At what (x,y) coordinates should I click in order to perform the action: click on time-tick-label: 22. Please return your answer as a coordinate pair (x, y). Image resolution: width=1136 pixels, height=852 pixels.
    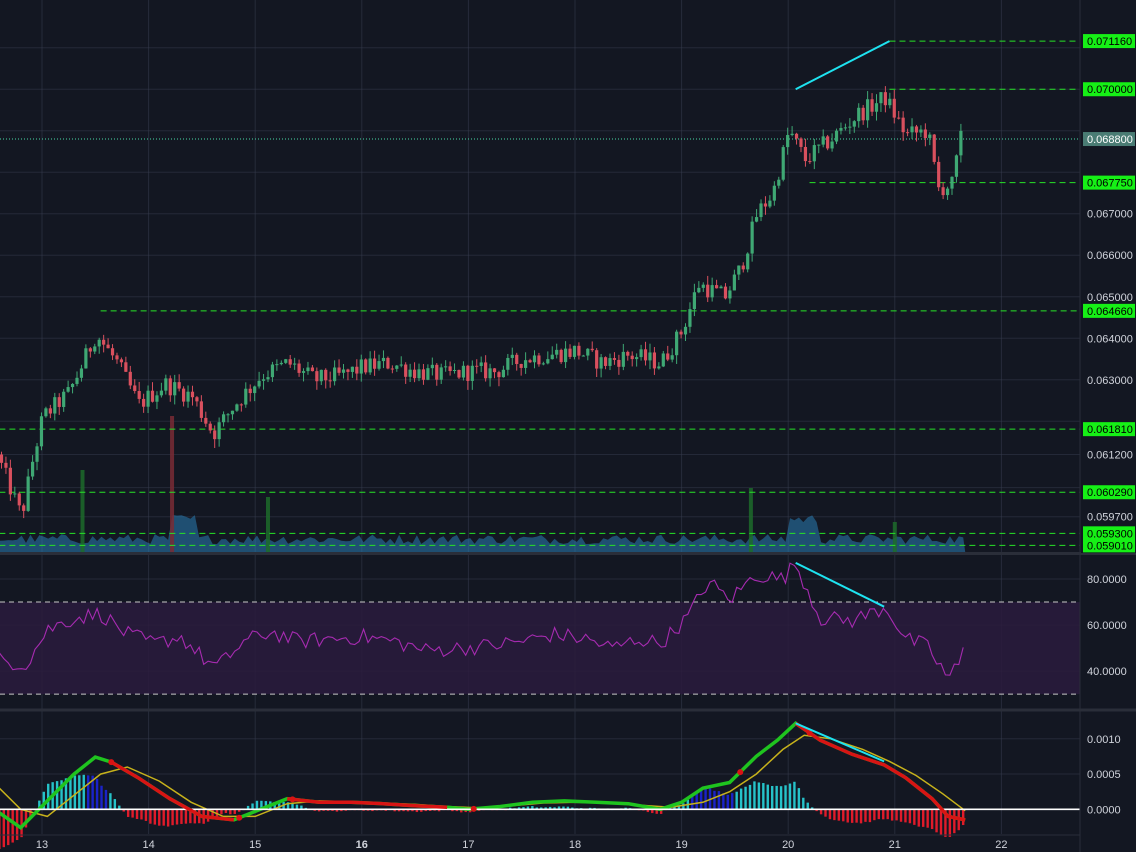
    Looking at the image, I should click on (1001, 845).